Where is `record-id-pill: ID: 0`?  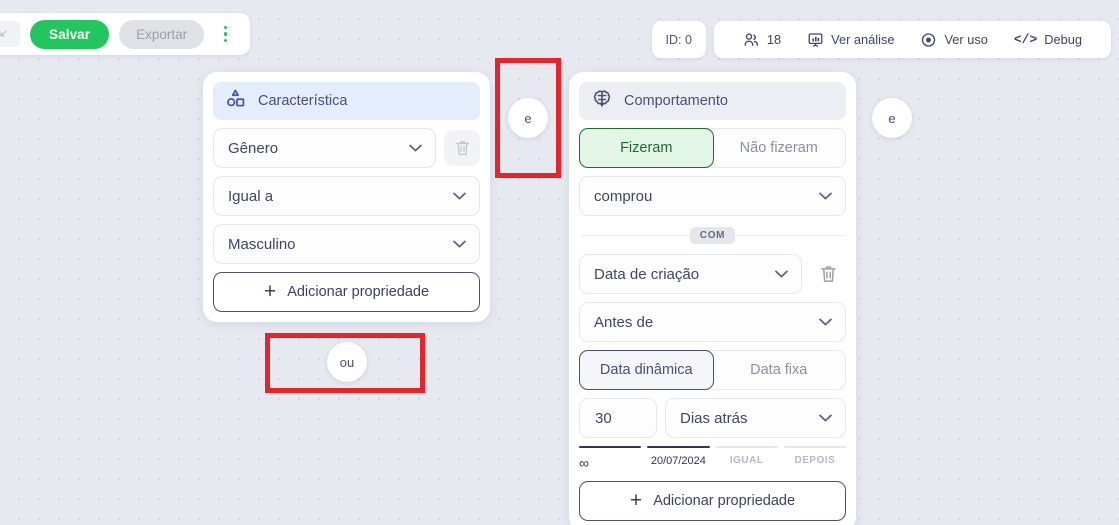
record-id-pill: ID: 0 is located at coordinates (678, 39).